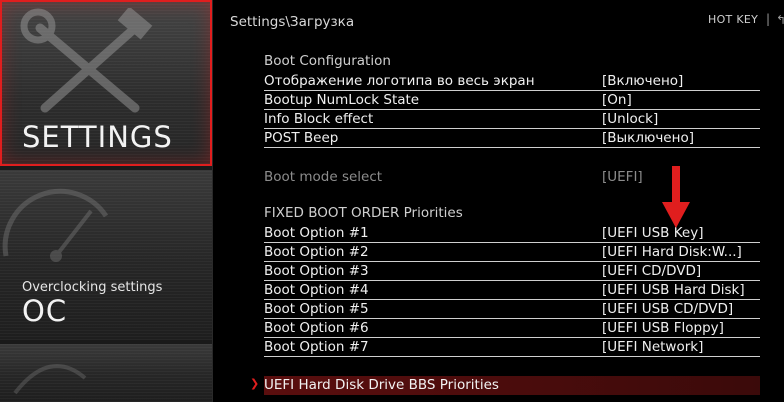 Image resolution: width=784 pixels, height=402 pixels. What do you see at coordinates (512, 309) in the screenshot?
I see `boot-option-row-5: Boot Option #5 [UEFI USB CD/DVD]` at bounding box center [512, 309].